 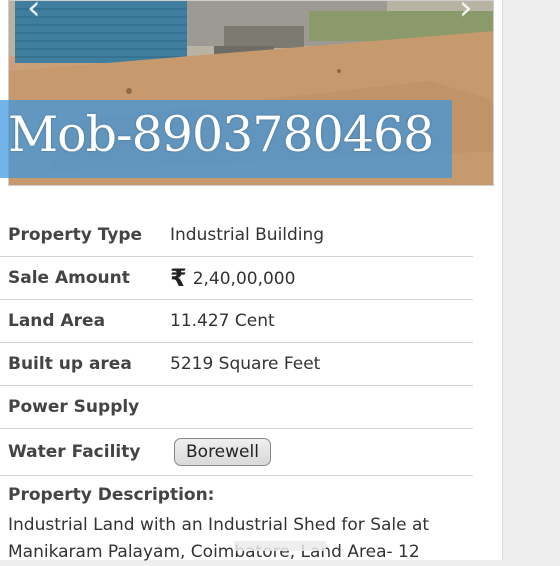 What do you see at coordinates (321, 235) in the screenshot?
I see `property-type-value: Industrial Building` at bounding box center [321, 235].